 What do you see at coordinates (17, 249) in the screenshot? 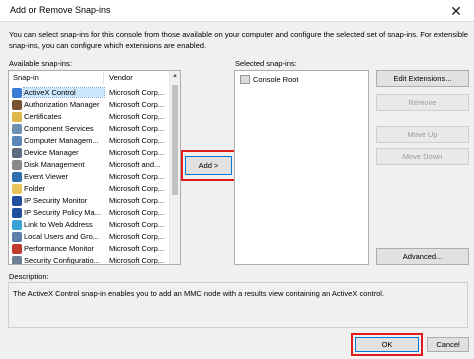
I see `performance-icon` at bounding box center [17, 249].